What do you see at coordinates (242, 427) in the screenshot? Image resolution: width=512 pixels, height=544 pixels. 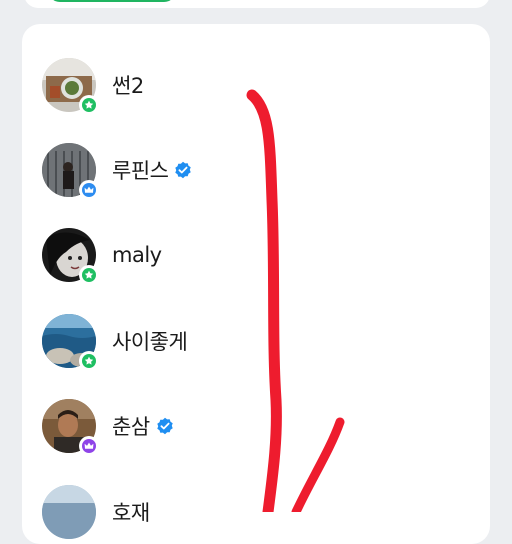 I see `list-item: 춘삼` at bounding box center [242, 427].